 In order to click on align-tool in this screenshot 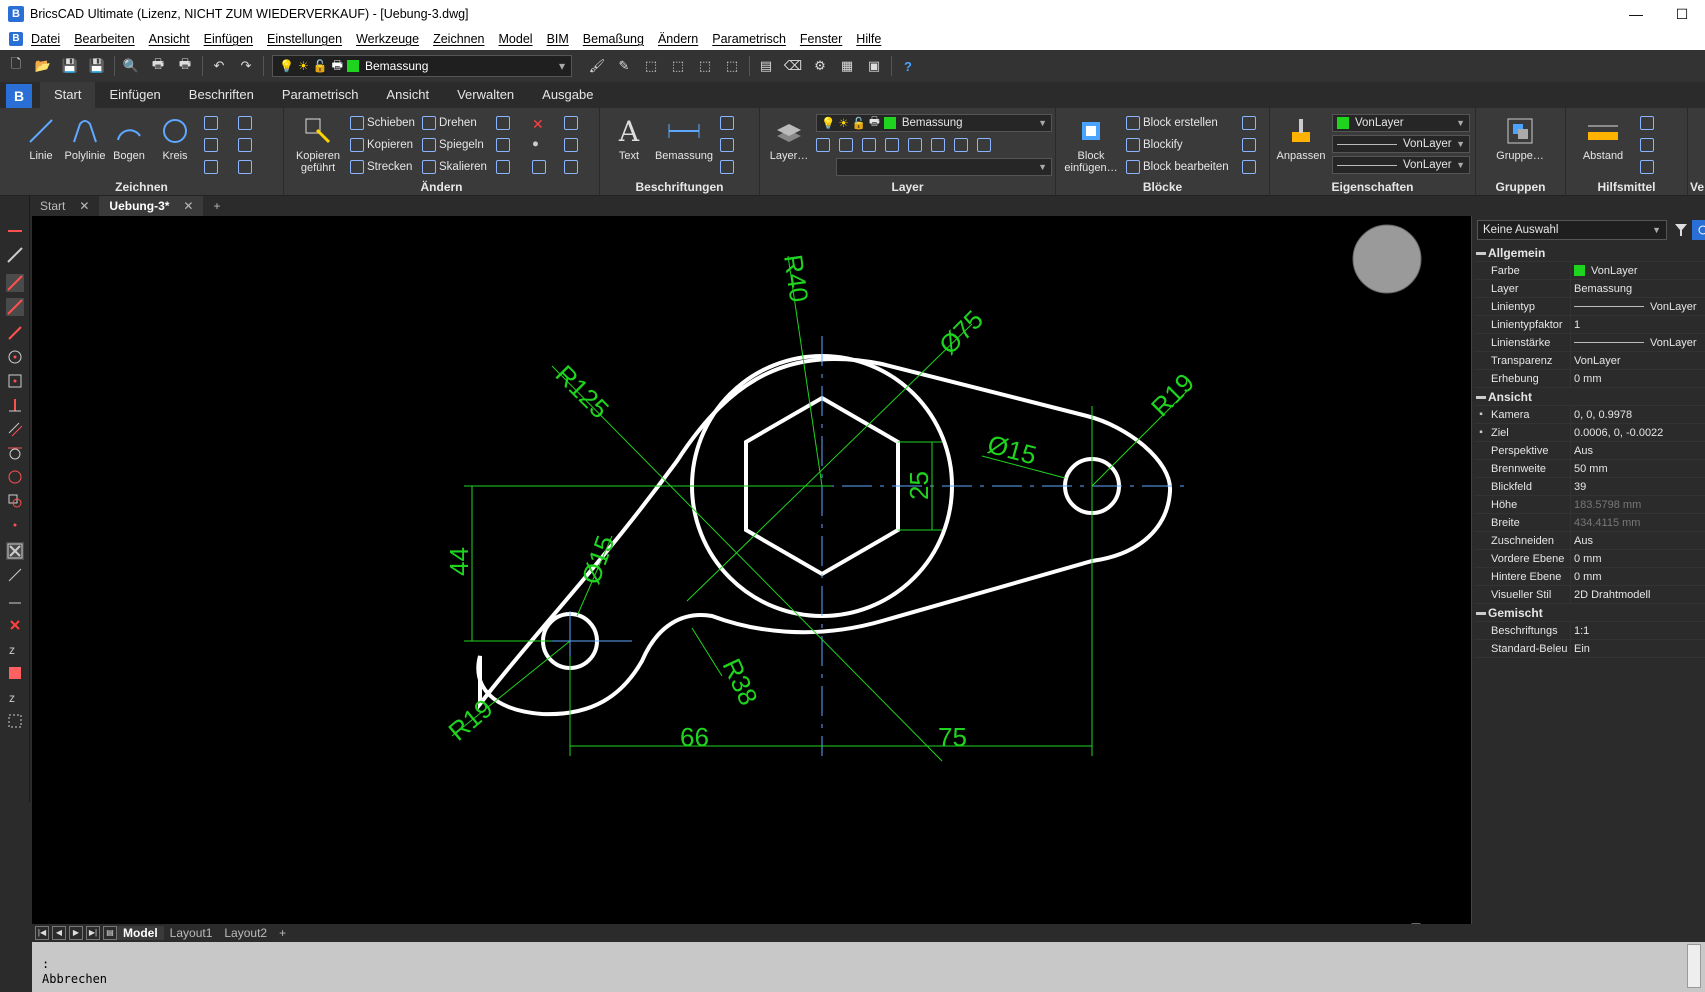, I will do `click(572, 167)`.